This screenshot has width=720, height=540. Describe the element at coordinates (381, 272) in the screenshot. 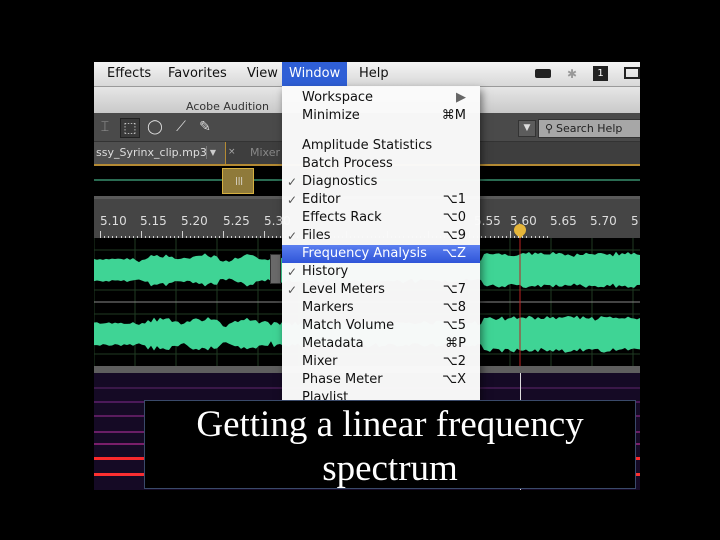

I see `menu-item-history: ✓ History` at that location.